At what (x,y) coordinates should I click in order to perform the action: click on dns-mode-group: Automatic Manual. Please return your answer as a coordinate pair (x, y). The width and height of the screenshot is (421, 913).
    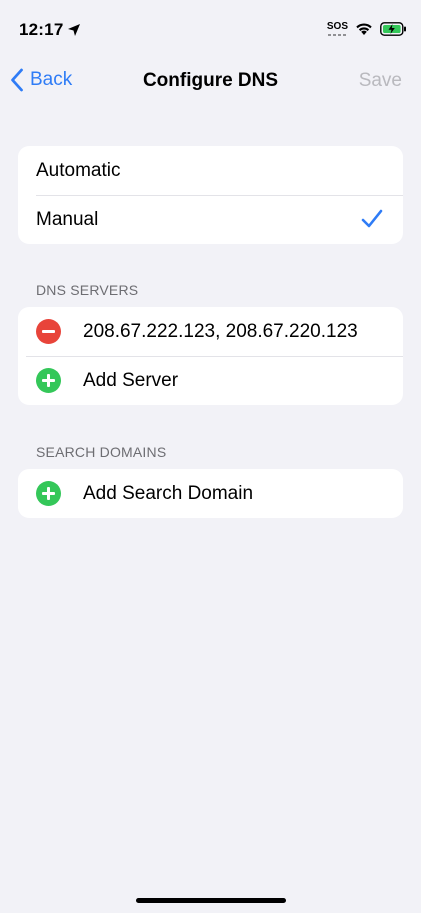
    Looking at the image, I should click on (210, 195).